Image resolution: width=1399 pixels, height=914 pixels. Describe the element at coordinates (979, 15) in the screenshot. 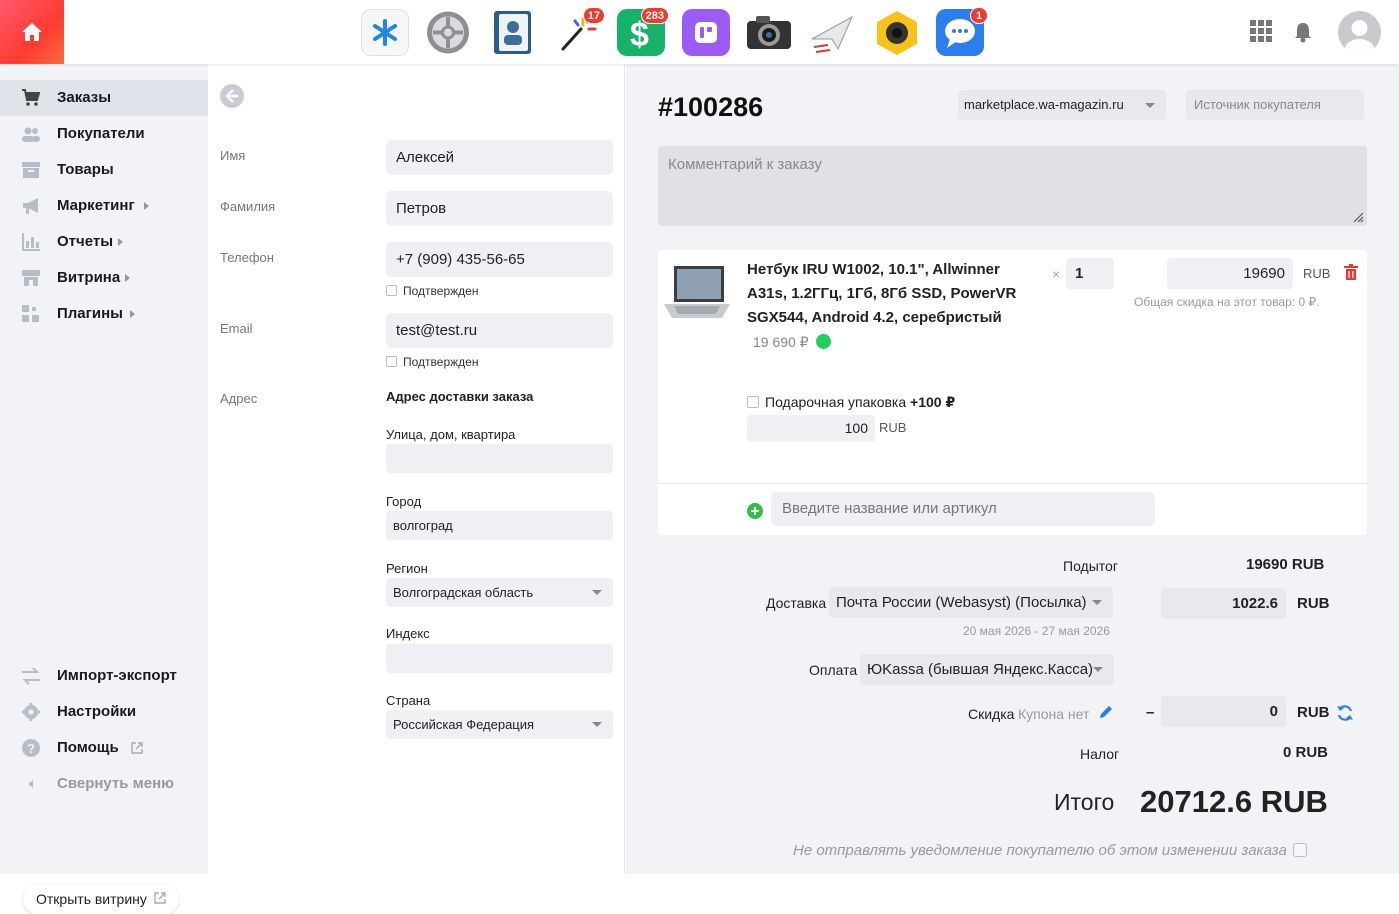

I see `messenger-badge: 1` at that location.